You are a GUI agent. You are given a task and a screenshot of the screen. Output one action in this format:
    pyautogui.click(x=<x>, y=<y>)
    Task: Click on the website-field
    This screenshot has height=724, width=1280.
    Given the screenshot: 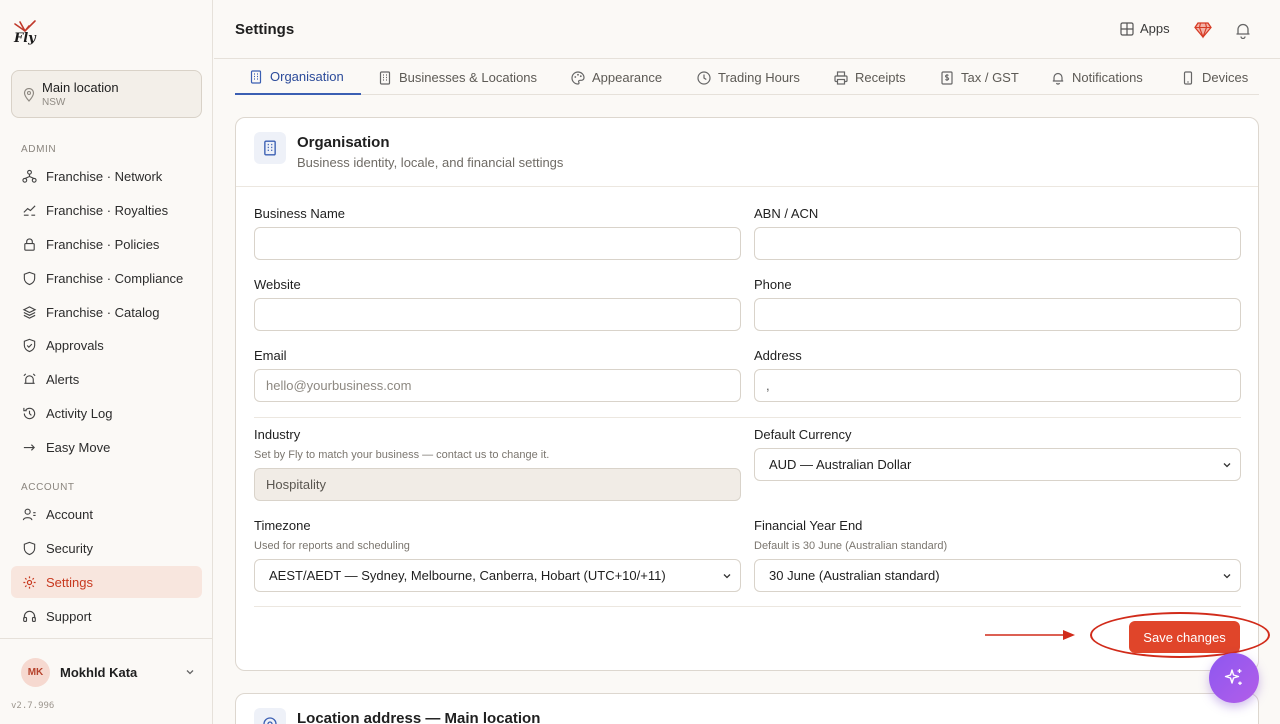 What is the action you would take?
    pyautogui.click(x=497, y=314)
    